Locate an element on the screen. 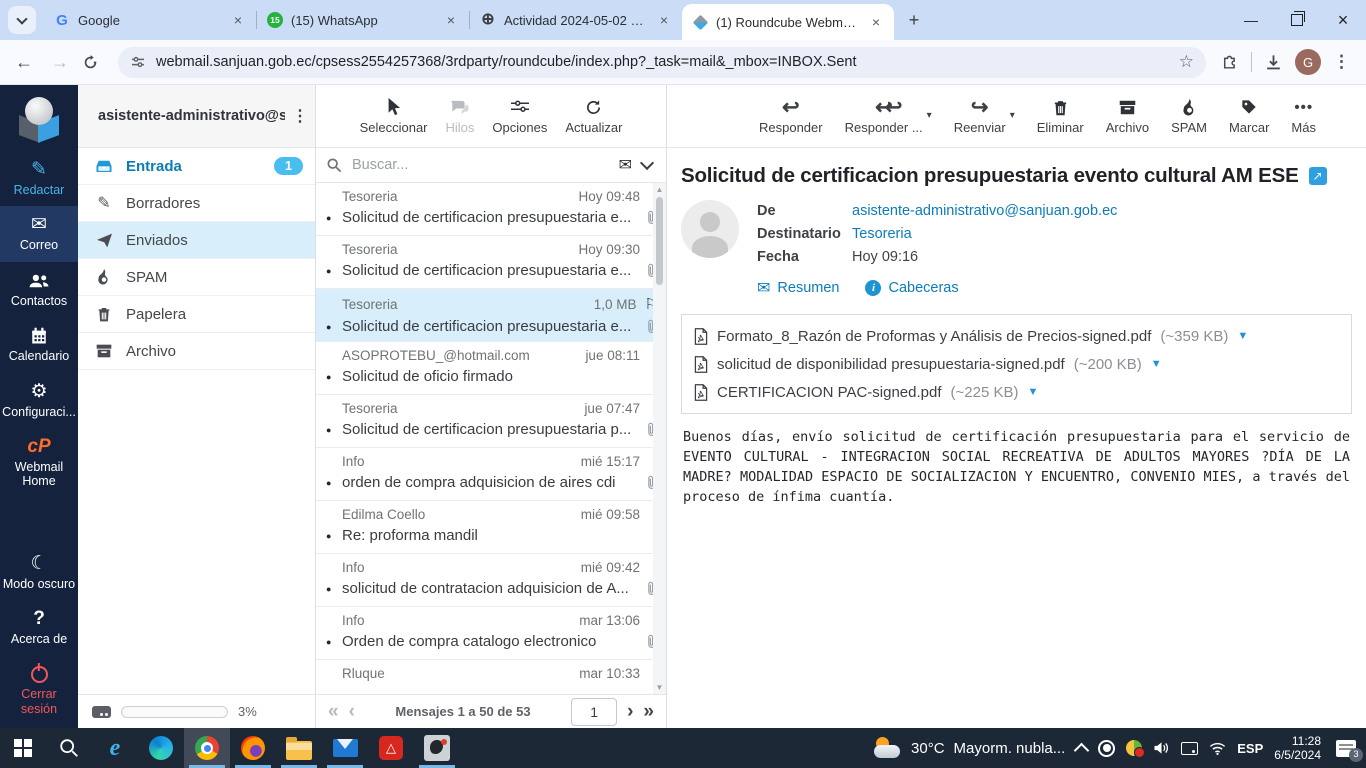 Image resolution: width=1366 pixels, height=768 pixels. folder-archivo: Archivo is located at coordinates (196, 351).